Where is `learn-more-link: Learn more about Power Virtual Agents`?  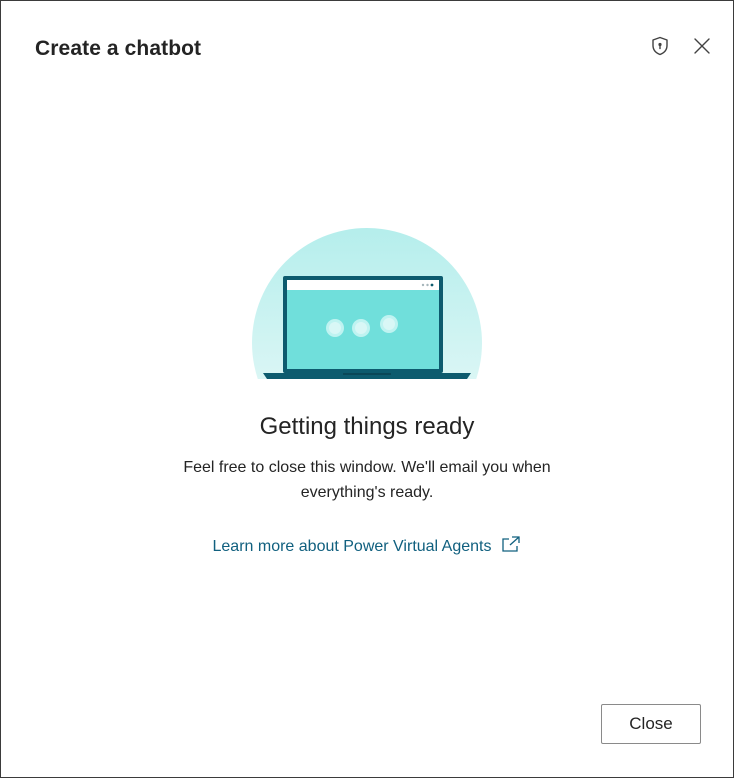
learn-more-link: Learn more about Power Virtual Agents is located at coordinates (367, 546).